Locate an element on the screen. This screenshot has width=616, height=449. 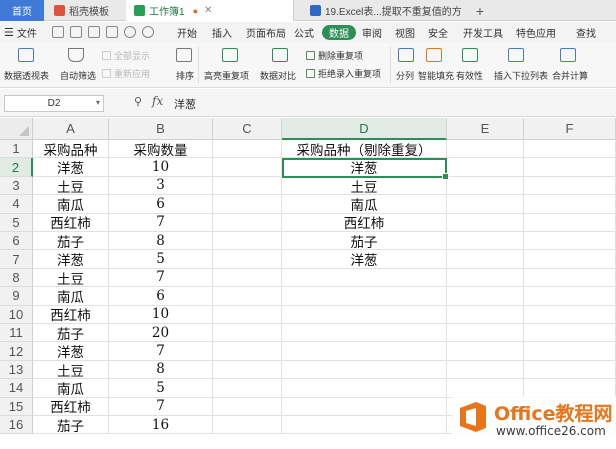
row-header-7: 7 is located at coordinates (16, 259).